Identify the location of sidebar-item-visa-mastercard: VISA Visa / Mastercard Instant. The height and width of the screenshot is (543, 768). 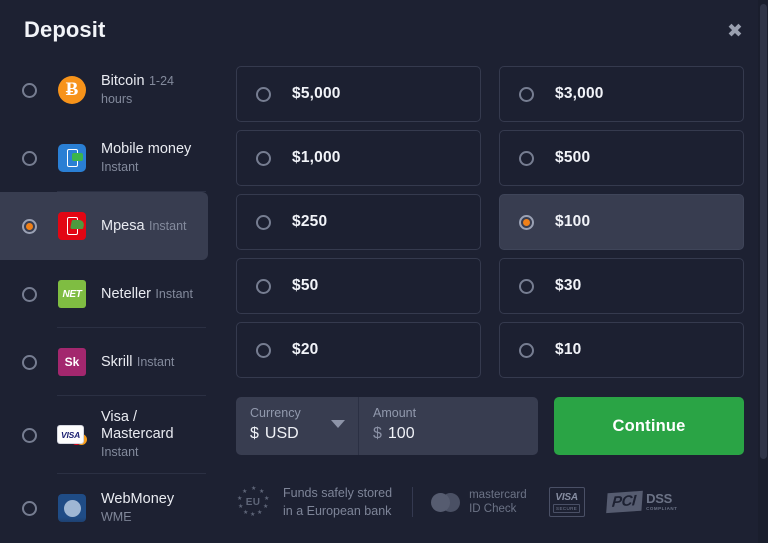
(104, 435).